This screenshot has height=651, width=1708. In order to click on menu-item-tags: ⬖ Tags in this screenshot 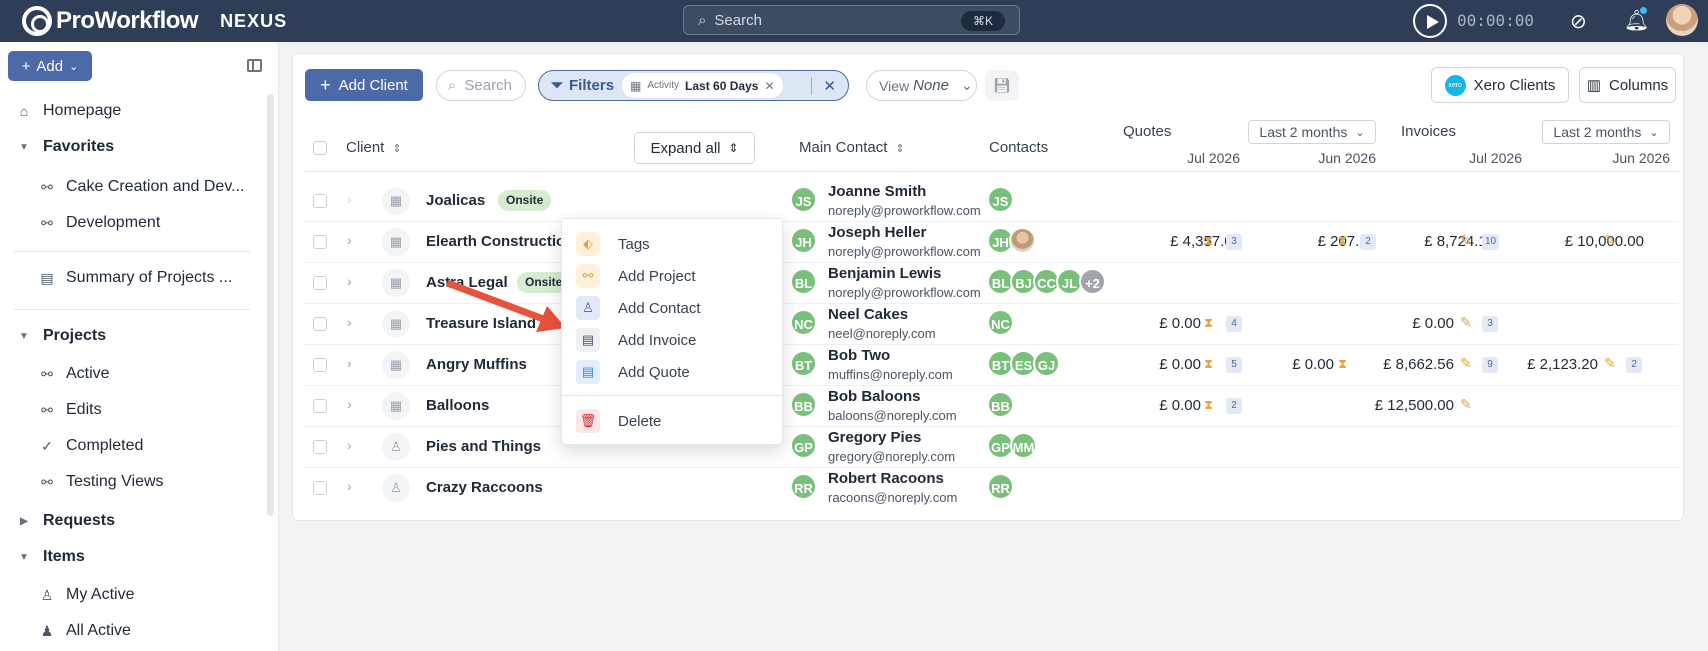, I will do `click(673, 244)`.